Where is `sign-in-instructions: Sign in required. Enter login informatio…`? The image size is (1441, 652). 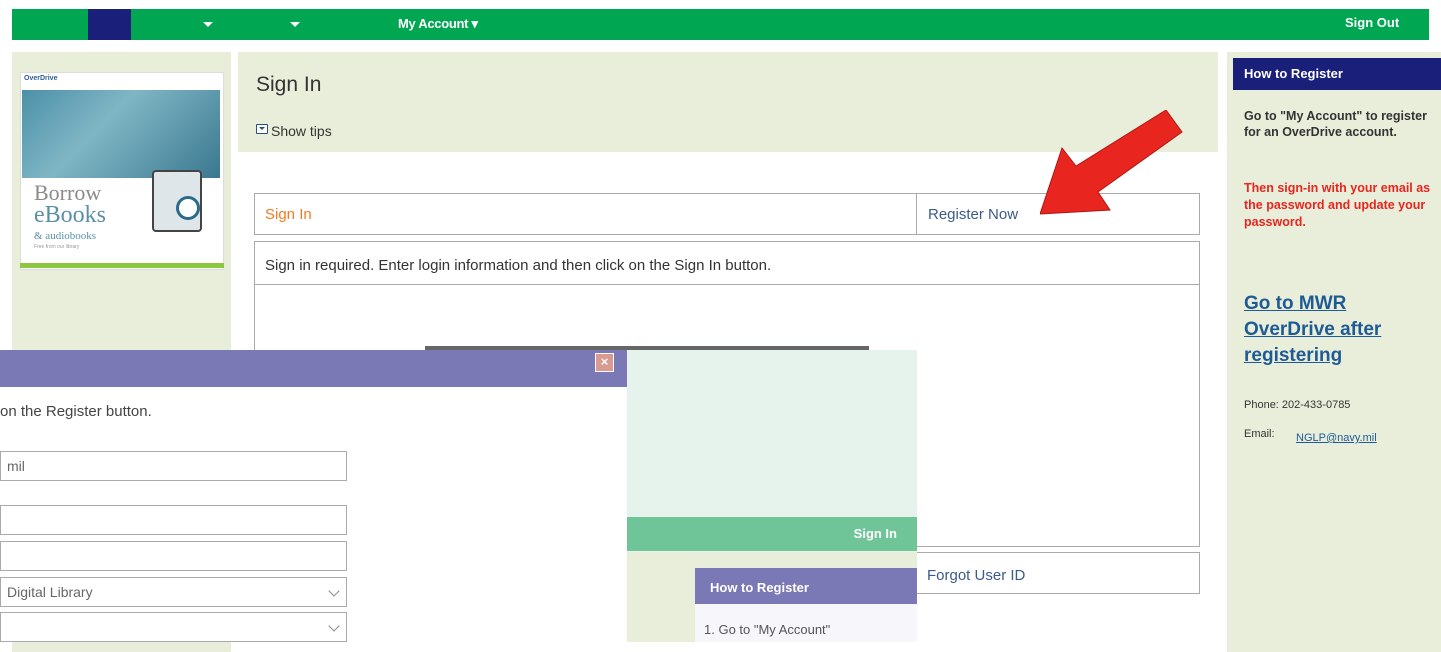
sign-in-instructions: Sign in required. Enter login informatio… is located at coordinates (518, 265).